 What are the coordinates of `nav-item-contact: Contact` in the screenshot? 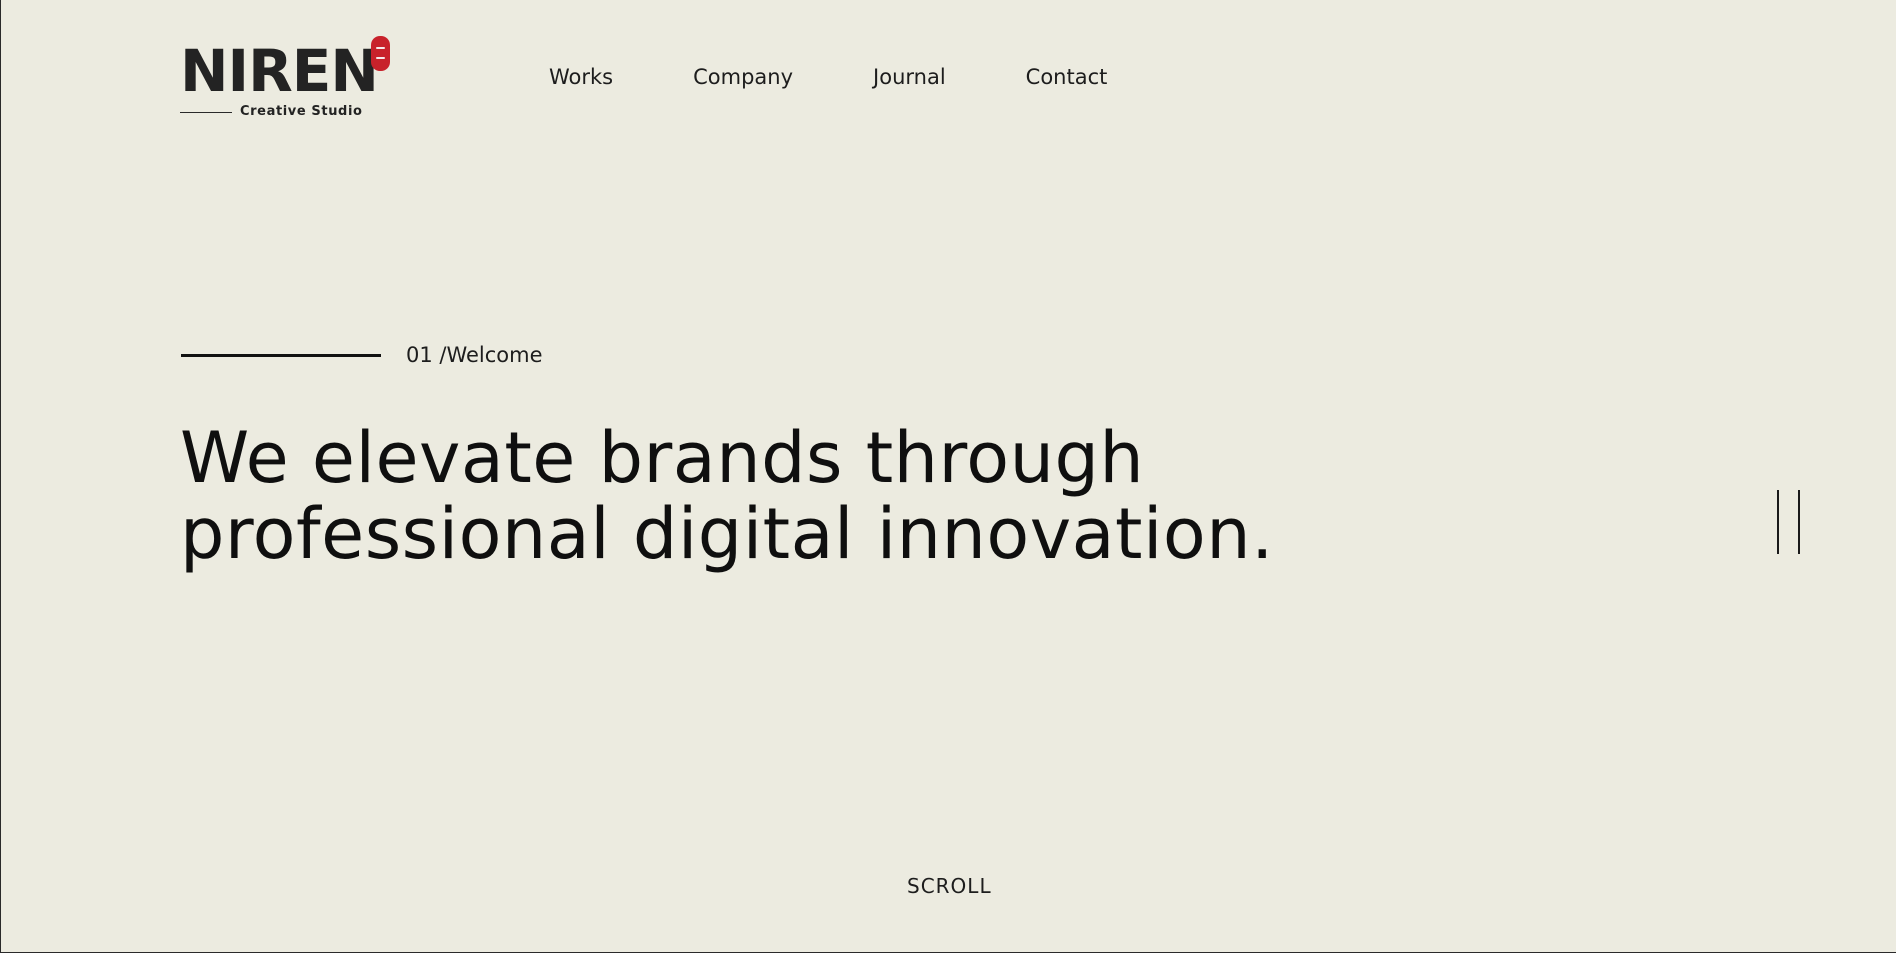 It's located at (1067, 77).